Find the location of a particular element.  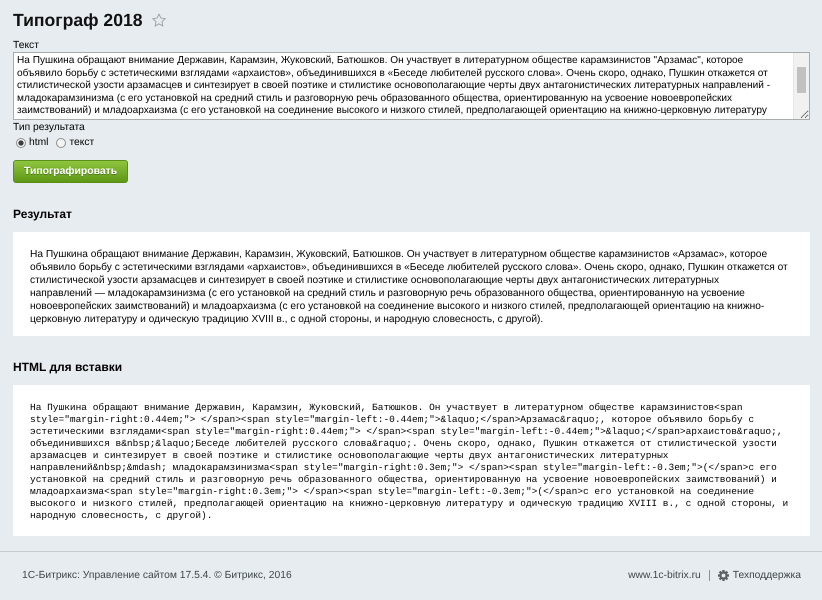

support-link: Техподдержка is located at coordinates (766, 575).